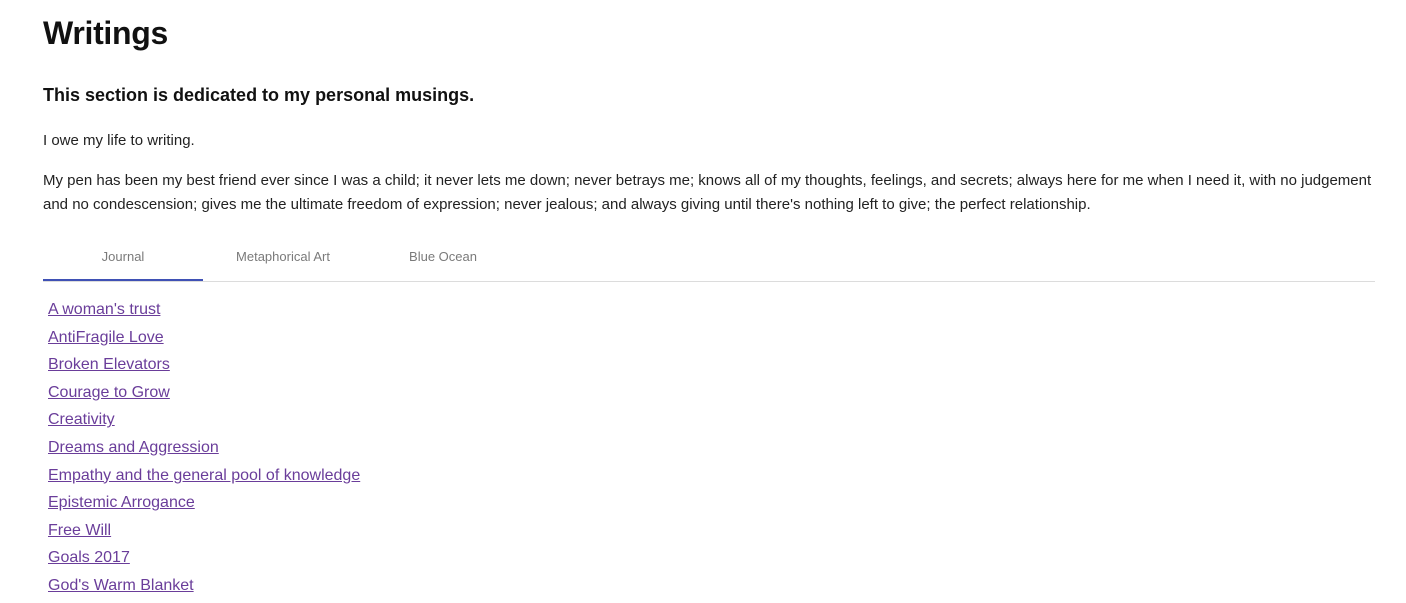 The image size is (1406, 603). Describe the element at coordinates (204, 395) in the screenshot. I see `list-item: Courage to Grow` at that location.